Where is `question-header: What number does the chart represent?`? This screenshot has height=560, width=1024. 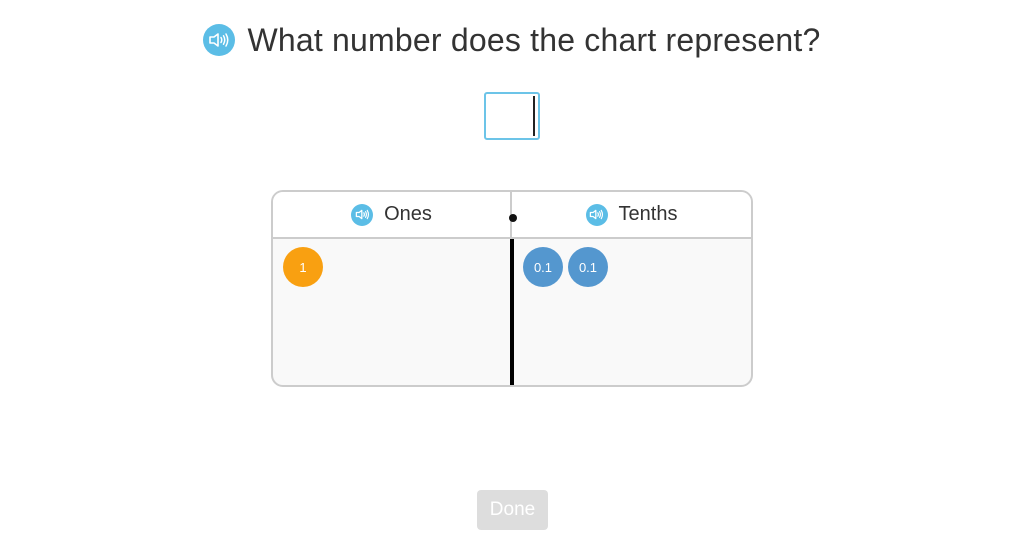 question-header: What number does the chart represent? is located at coordinates (512, 40).